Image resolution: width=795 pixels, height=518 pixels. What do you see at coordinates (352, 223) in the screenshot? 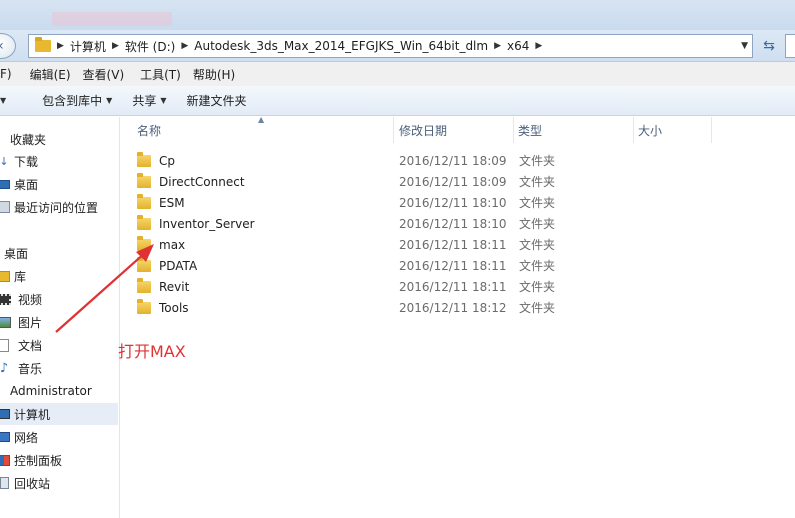
I see `file-row-inventor-server: Inventor_Server 2016/12/11 18:10 文件夹` at bounding box center [352, 223].